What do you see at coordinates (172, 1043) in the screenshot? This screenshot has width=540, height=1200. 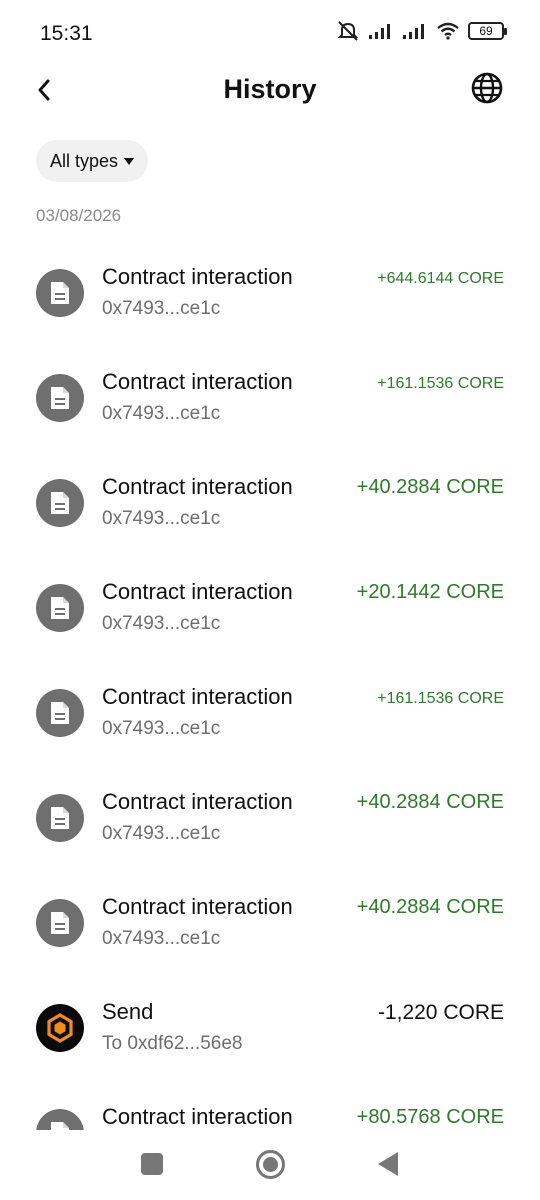 I see `transaction-address: To 0xdf62...56e8` at bounding box center [172, 1043].